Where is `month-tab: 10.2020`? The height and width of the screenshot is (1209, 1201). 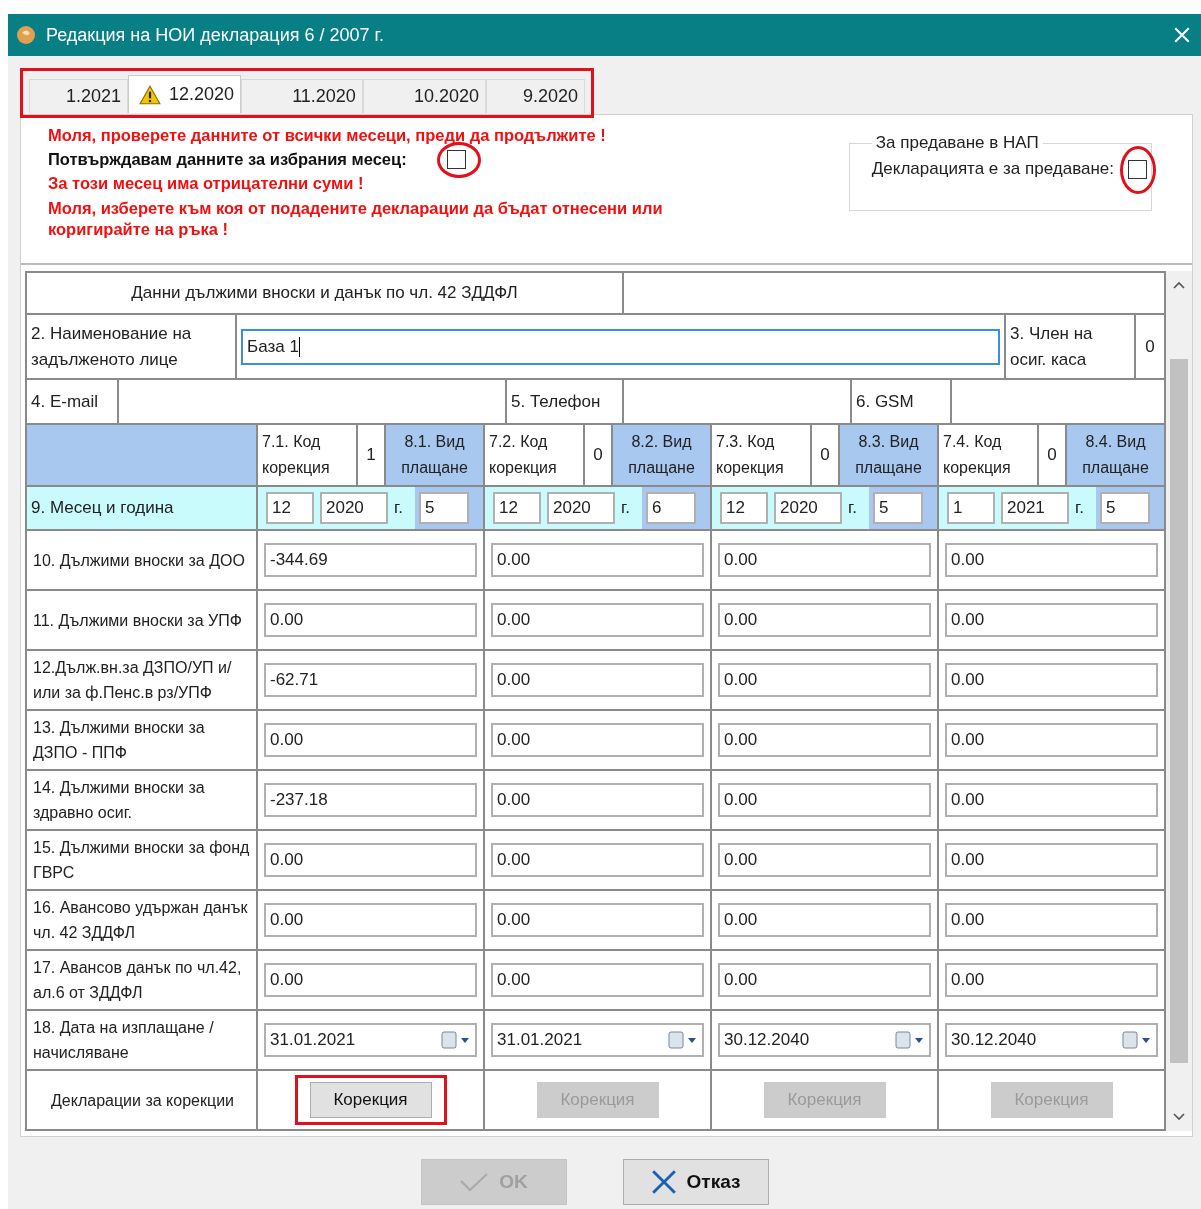
month-tab: 10.2020 is located at coordinates (424, 96).